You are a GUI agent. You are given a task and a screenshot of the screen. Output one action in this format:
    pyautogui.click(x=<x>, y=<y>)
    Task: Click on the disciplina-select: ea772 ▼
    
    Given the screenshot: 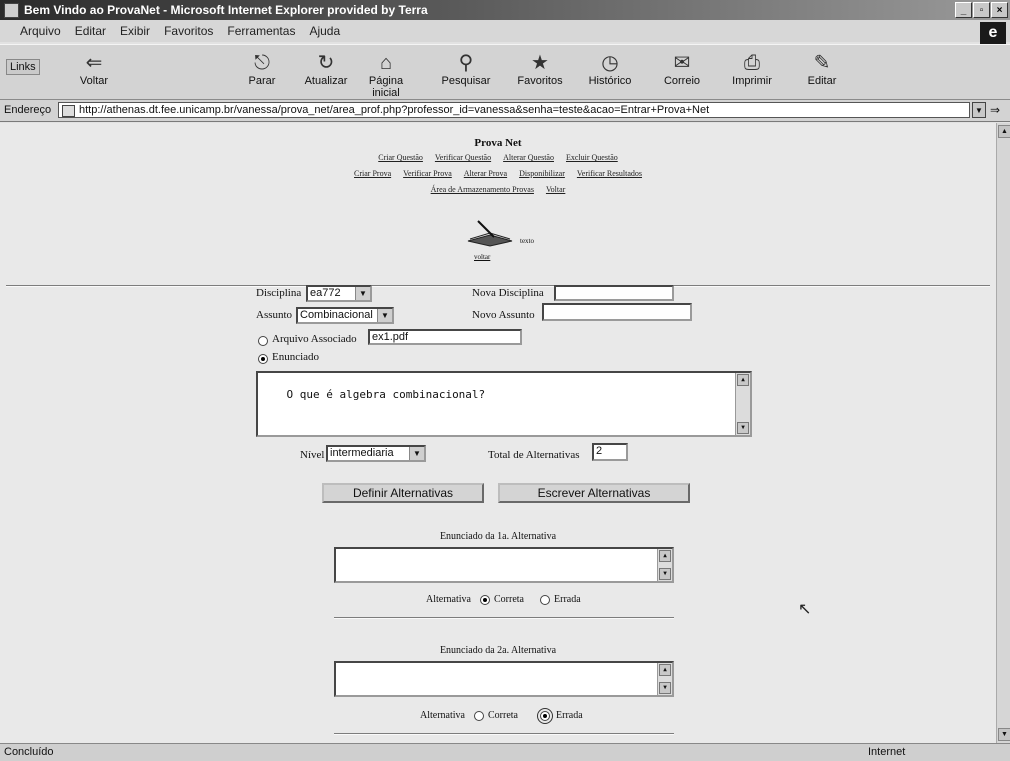 What is the action you would take?
    pyautogui.click(x=339, y=293)
    